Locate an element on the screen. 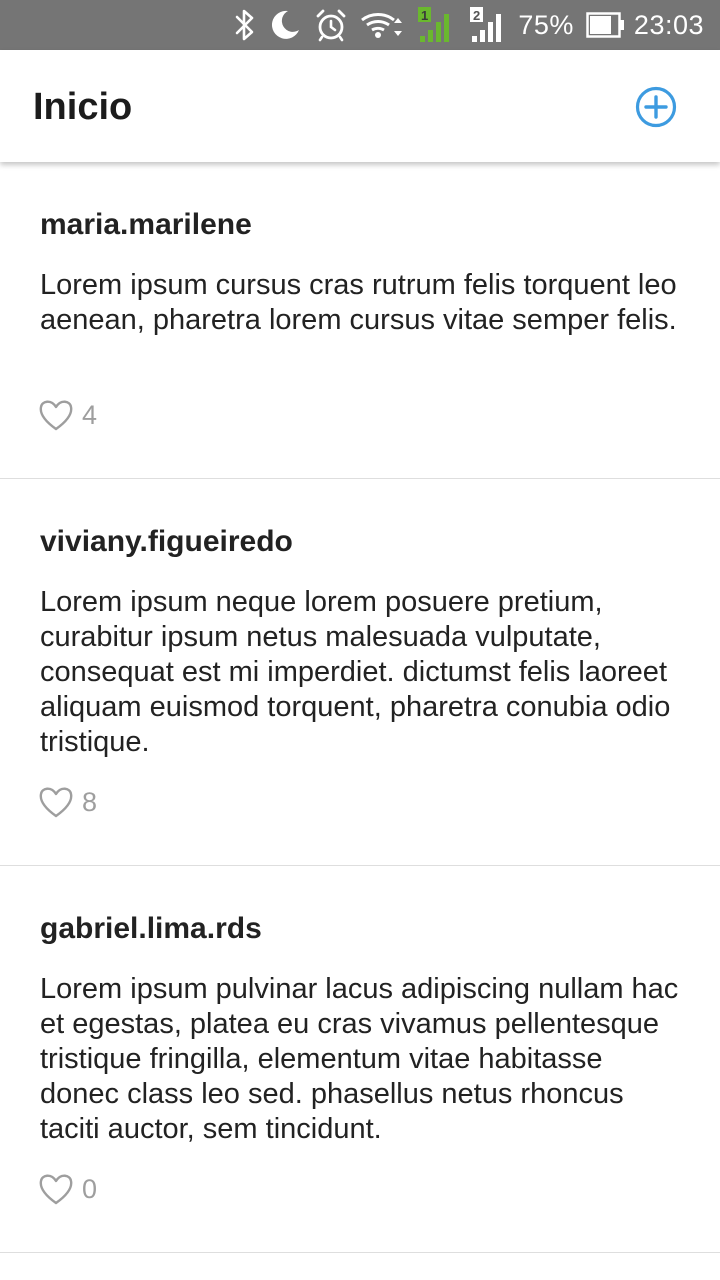 The width and height of the screenshot is (720, 1280). page-title: Inicio is located at coordinates (83, 107).